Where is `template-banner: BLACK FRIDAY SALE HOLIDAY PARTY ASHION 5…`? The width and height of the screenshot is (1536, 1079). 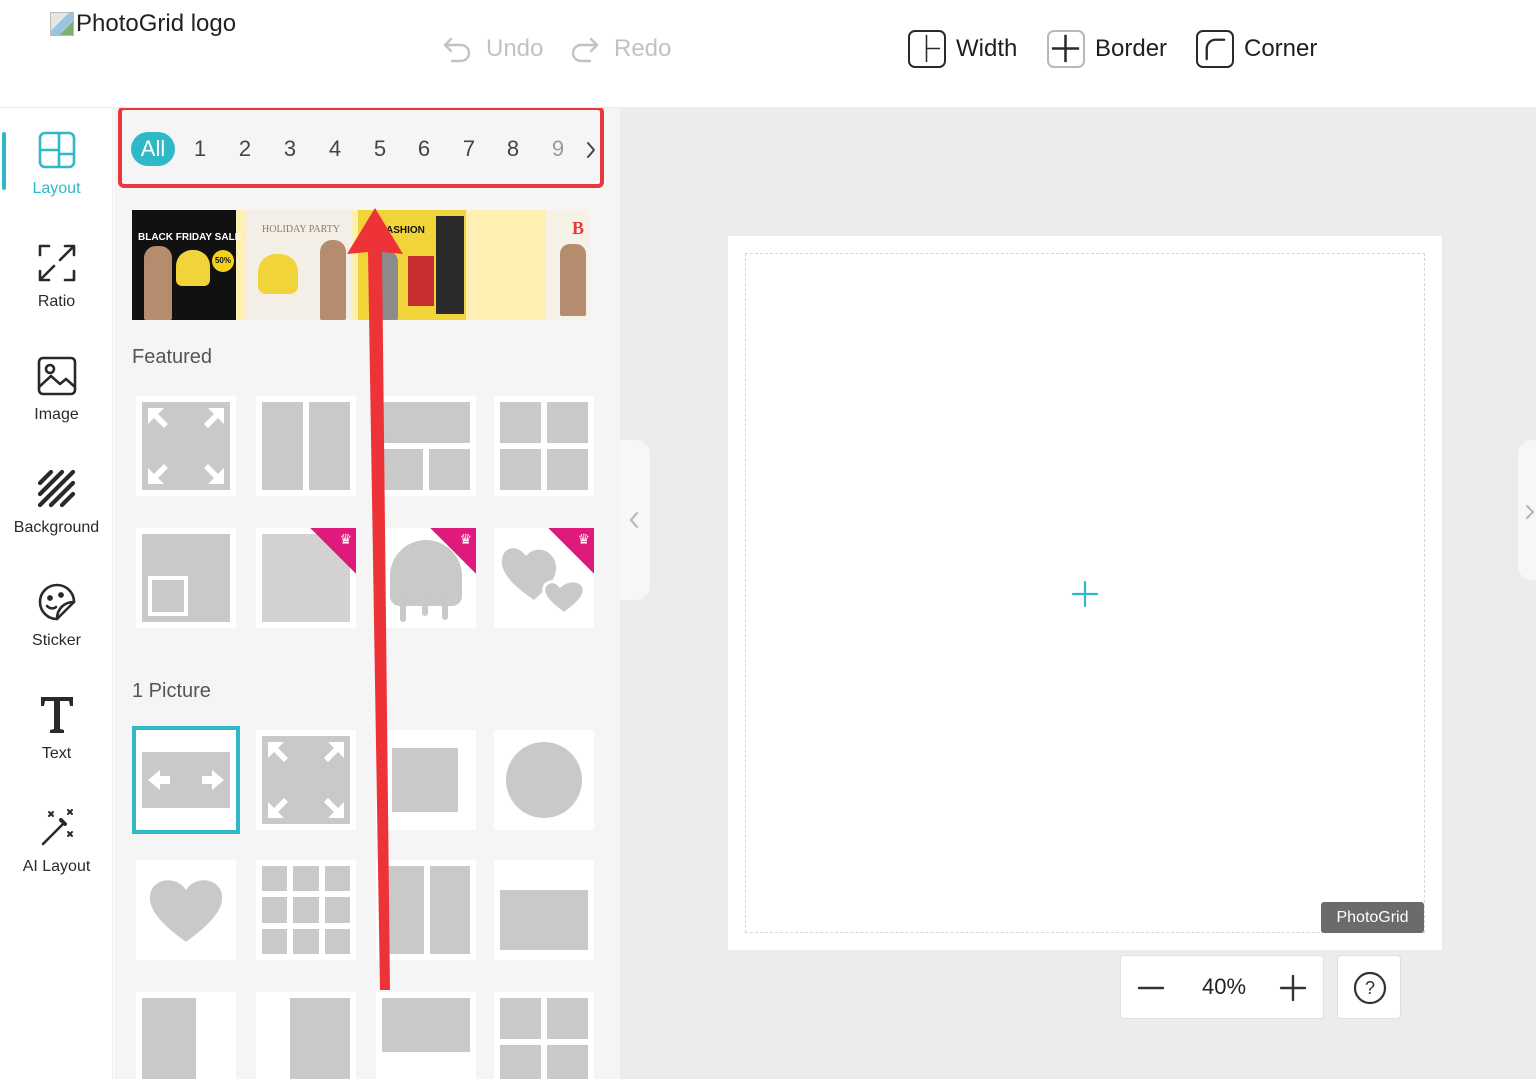 template-banner: BLACK FRIDAY SALE HOLIDAY PARTY ASHION 5… is located at coordinates (361, 265).